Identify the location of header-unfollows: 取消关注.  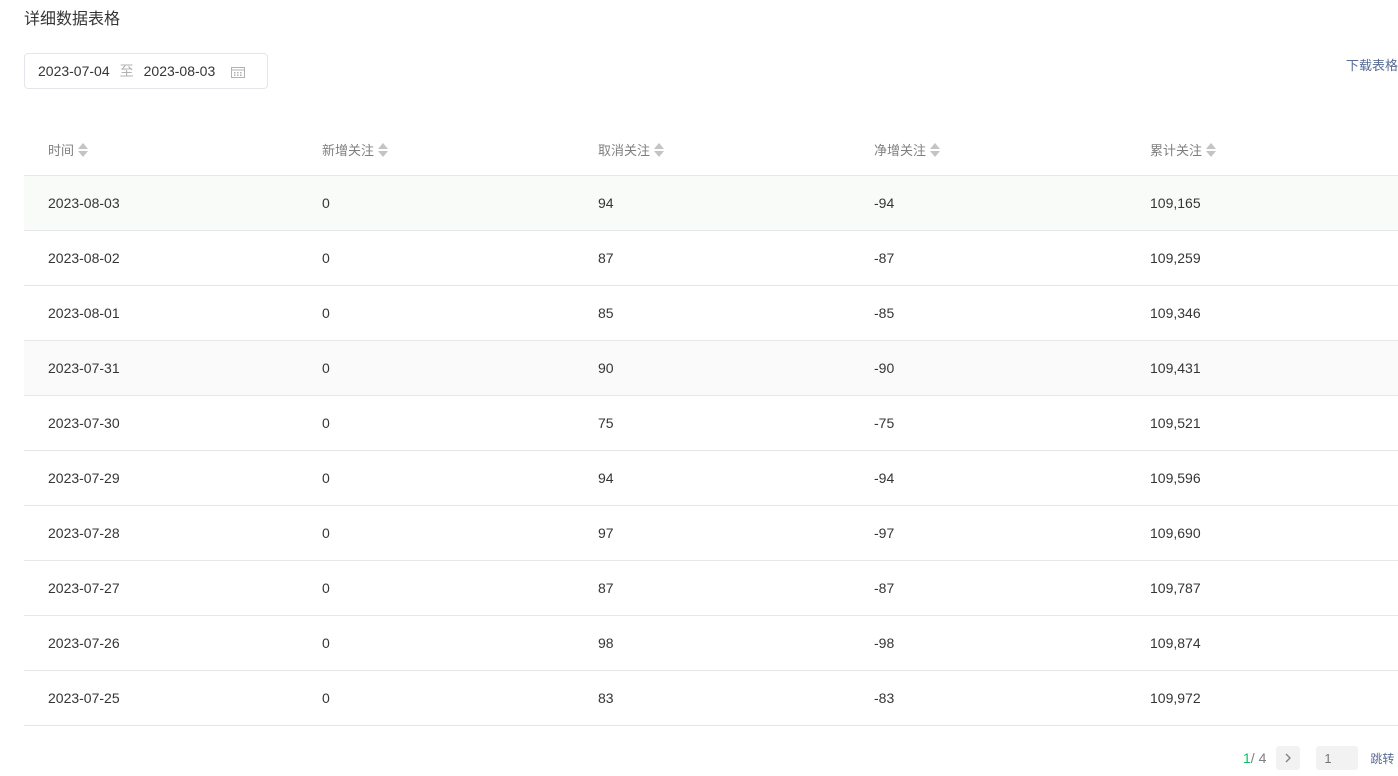
(631, 149).